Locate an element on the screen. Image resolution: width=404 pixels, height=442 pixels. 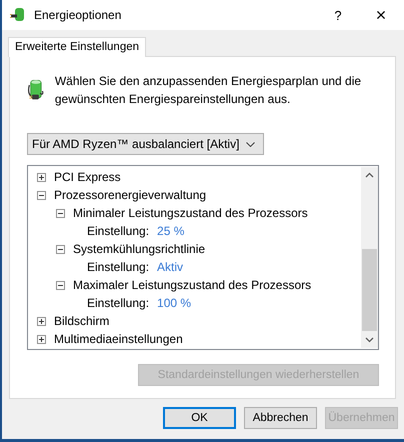
tree-item: PCI Express is located at coordinates (87, 177).